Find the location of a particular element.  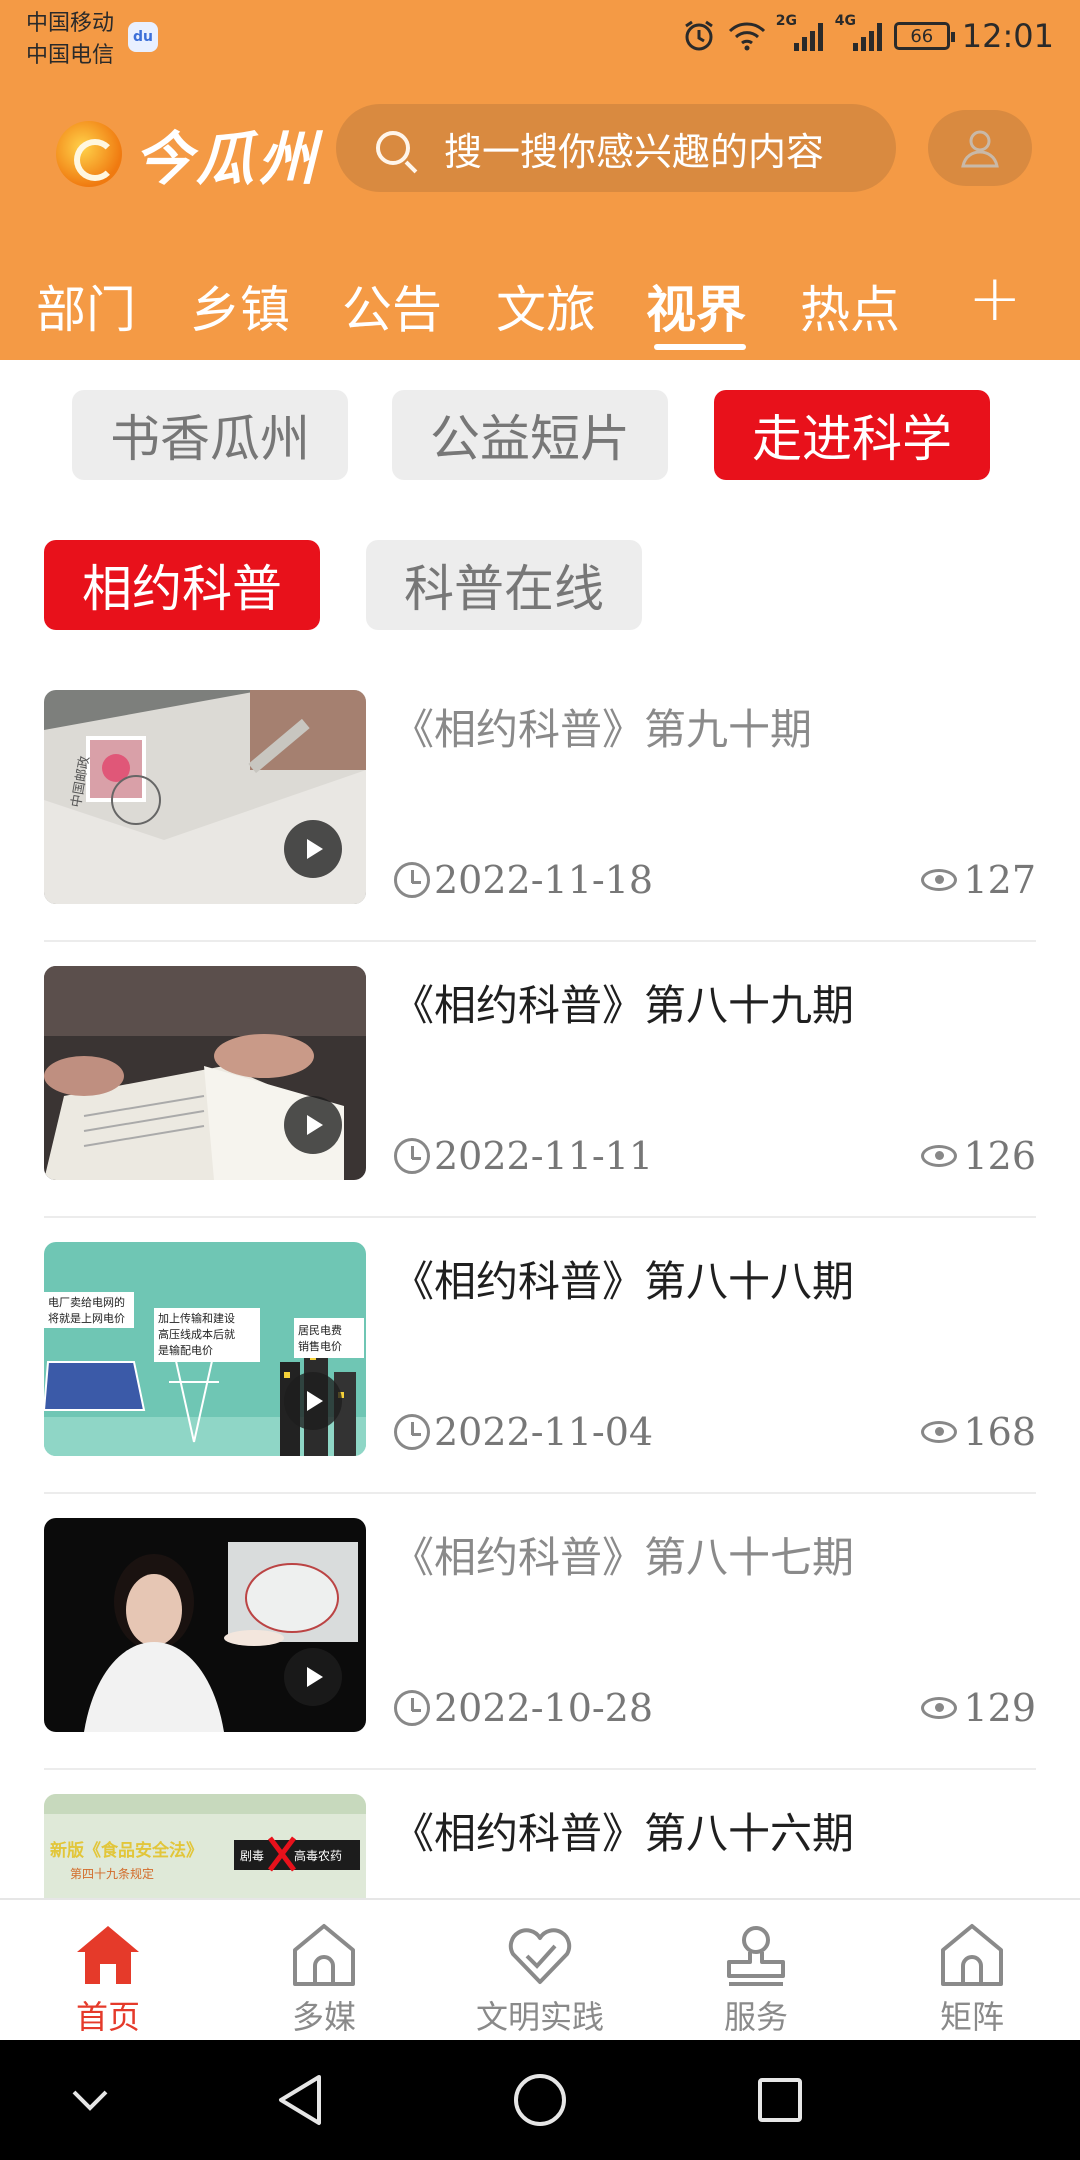

clock-time: 12:01 is located at coordinates (1007, 36).